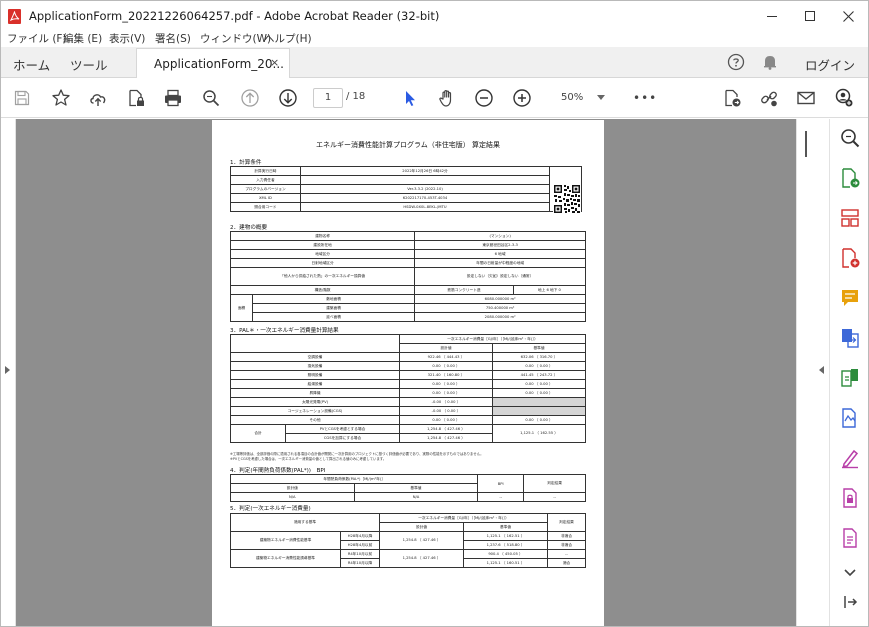 This screenshot has width=869, height=627. I want to click on left-panel-collapsed, so click(8, 372).